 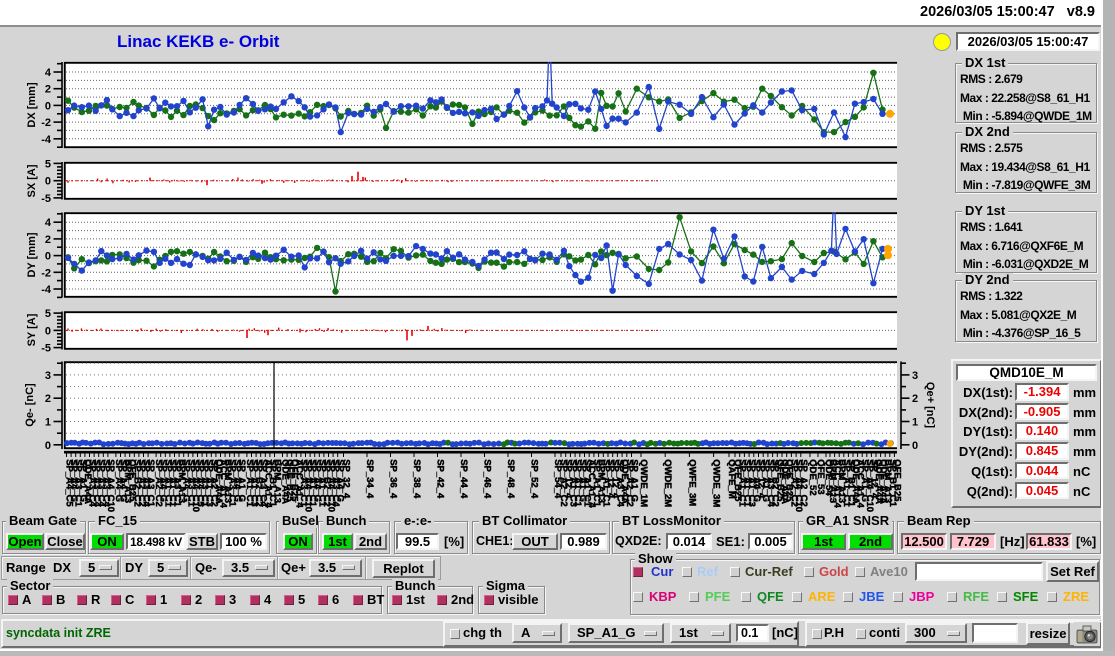 What do you see at coordinates (32, 180) in the screenshot?
I see `svg-text: SX [A]` at bounding box center [32, 180].